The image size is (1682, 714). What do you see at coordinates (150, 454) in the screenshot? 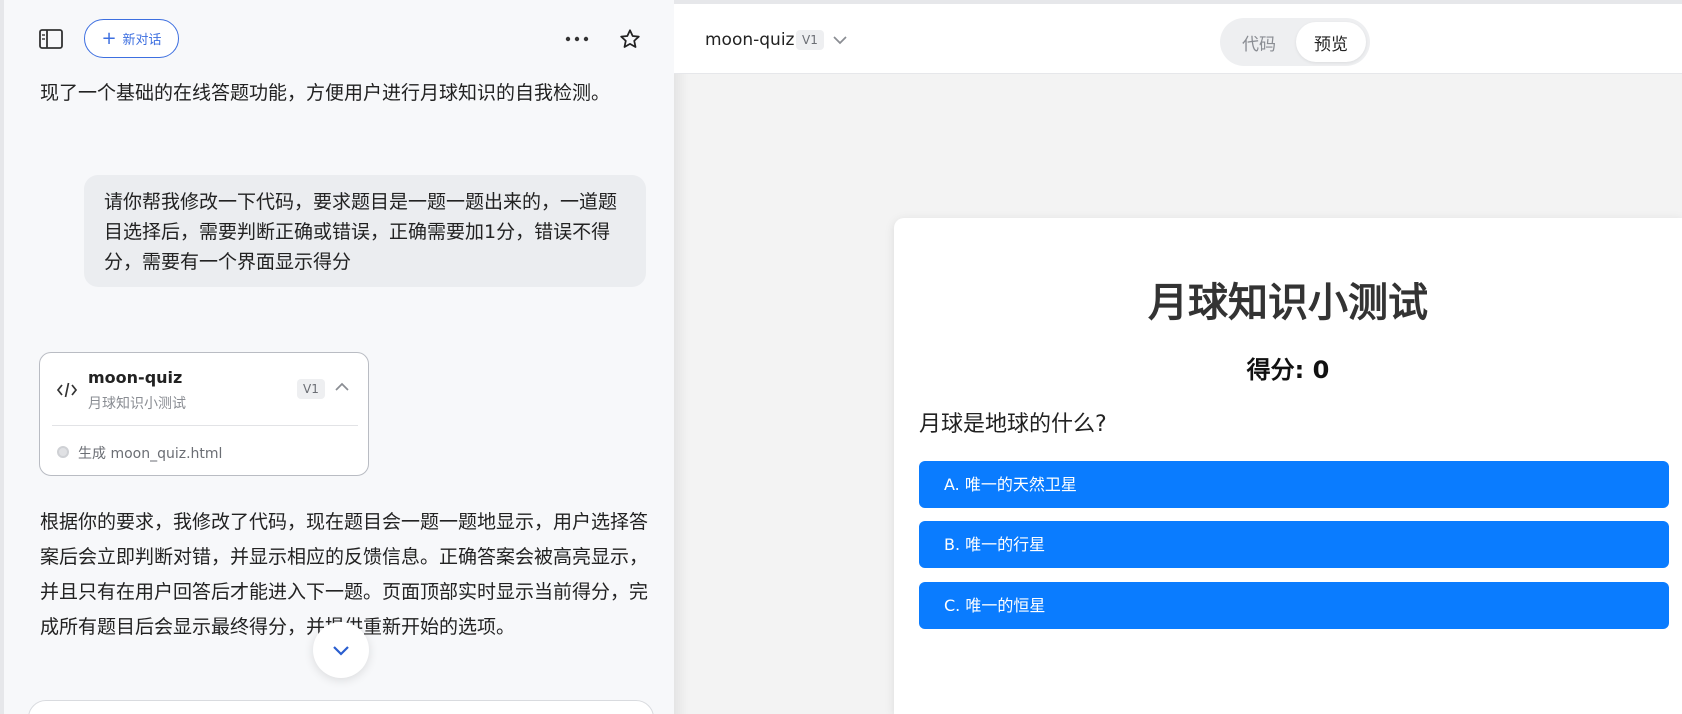
I see `artifact-step: 生成 moon_quiz.html` at bounding box center [150, 454].